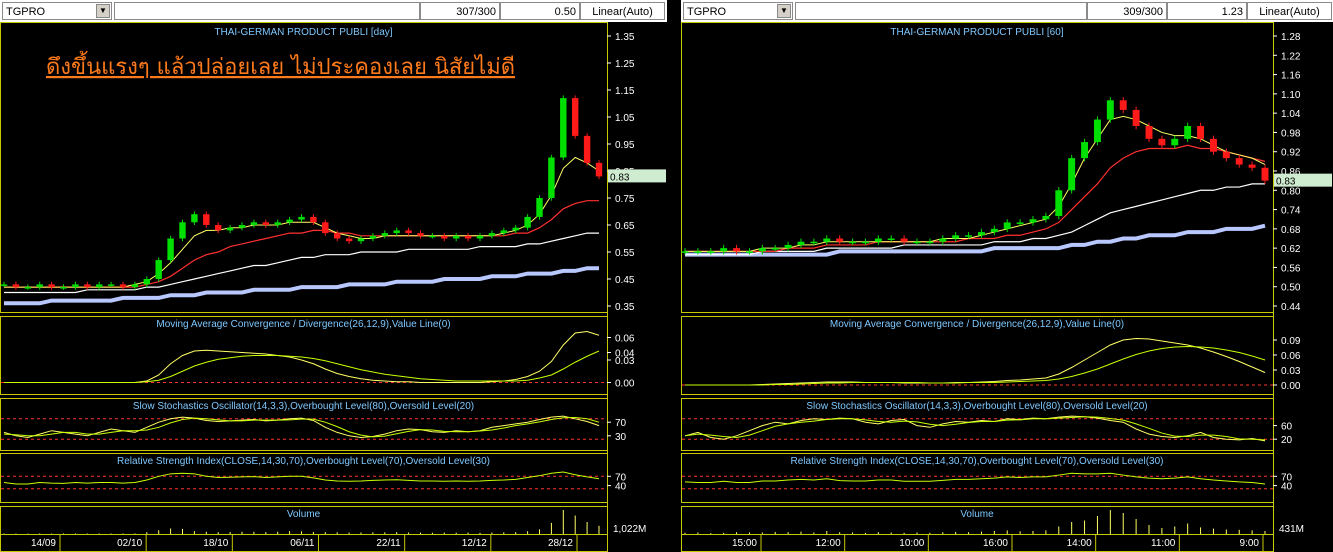 The height and width of the screenshot is (552, 1333). Describe the element at coordinates (625, 91) in the screenshot. I see `price-tick-label: 1.15` at that location.